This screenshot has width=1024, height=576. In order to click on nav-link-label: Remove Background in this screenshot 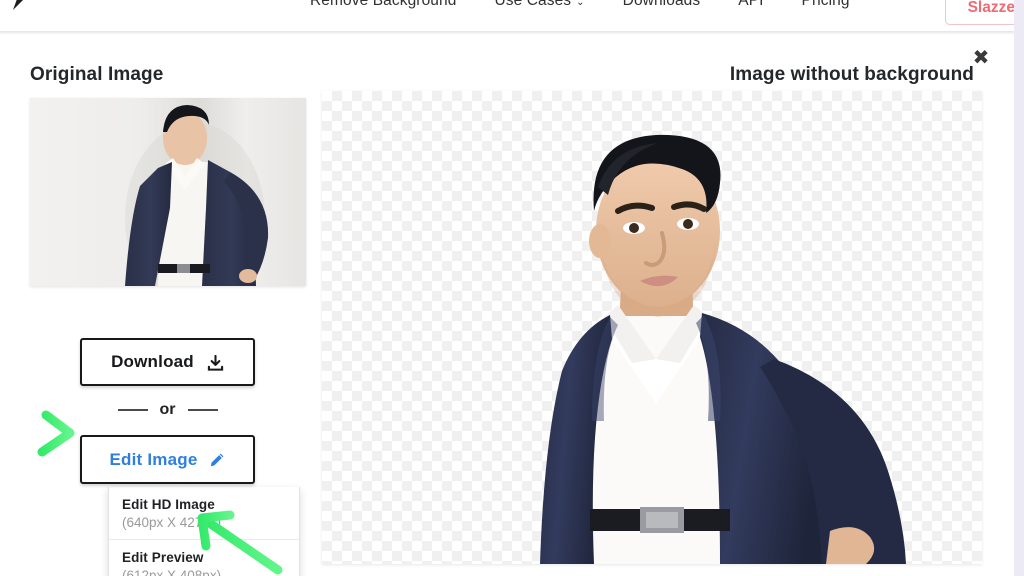, I will do `click(383, 4)`.